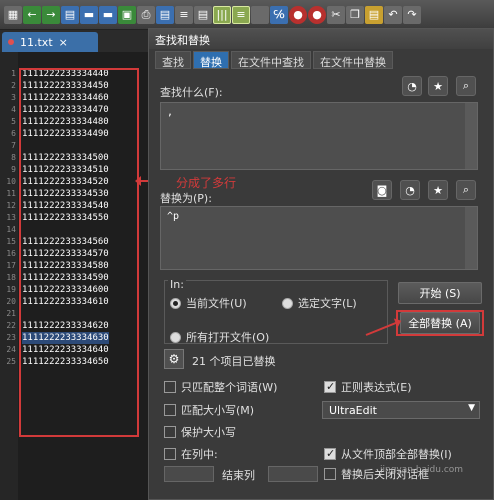  What do you see at coordinates (50, 42) in the screenshot?
I see `file-tab: 11.txt ×` at bounding box center [50, 42].